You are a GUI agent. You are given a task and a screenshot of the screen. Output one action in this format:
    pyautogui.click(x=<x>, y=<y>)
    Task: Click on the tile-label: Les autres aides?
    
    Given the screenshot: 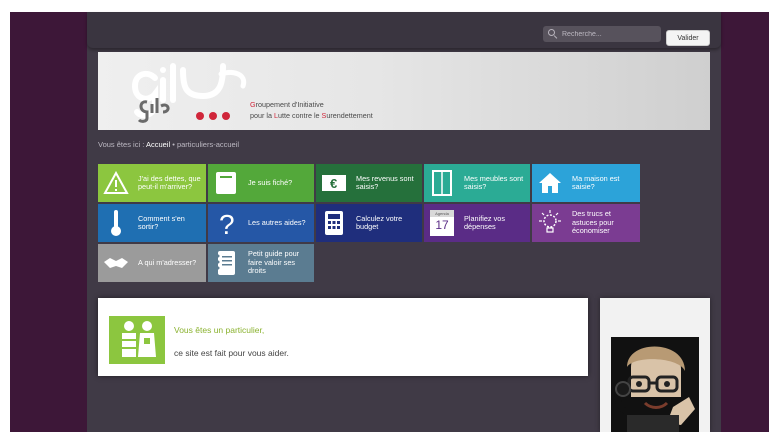 What is the action you would take?
    pyautogui.click(x=277, y=222)
    